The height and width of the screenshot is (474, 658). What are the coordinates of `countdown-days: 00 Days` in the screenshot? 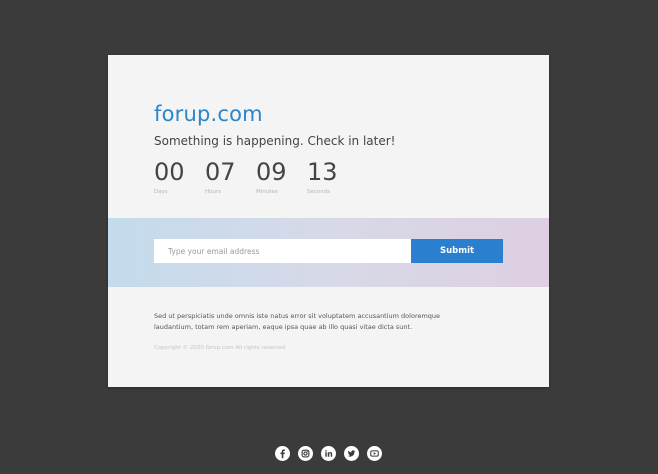 It's located at (179, 176).